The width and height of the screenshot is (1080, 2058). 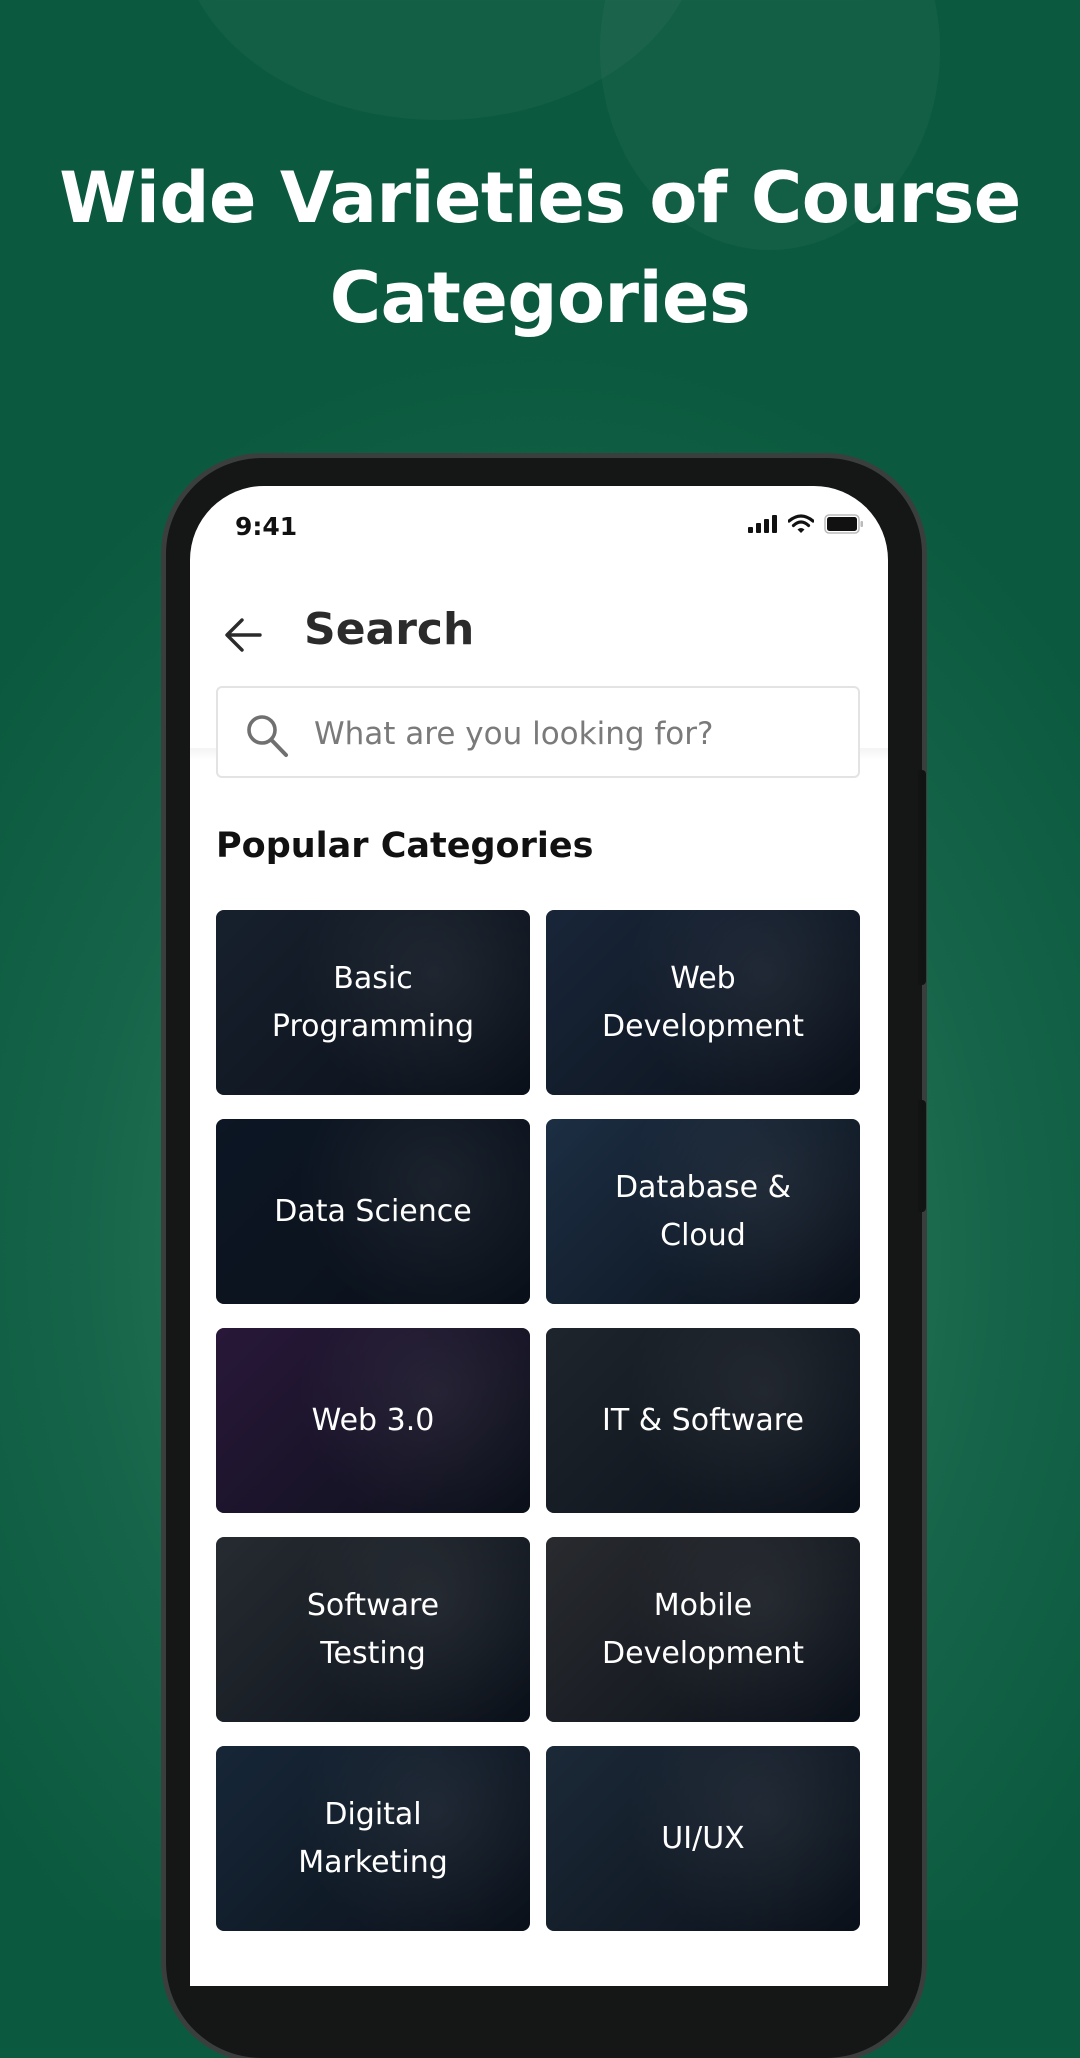 What do you see at coordinates (540, 248) in the screenshot?
I see `promo-headline: Wide Varieties of Course Categories` at bounding box center [540, 248].